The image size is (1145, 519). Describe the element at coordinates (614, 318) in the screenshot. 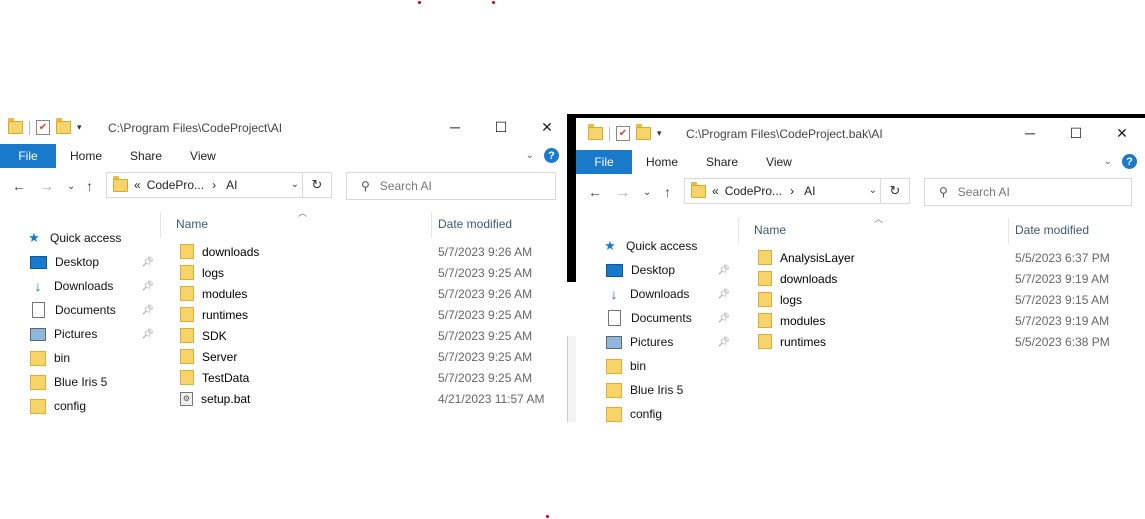

I see `documents-icon` at that location.